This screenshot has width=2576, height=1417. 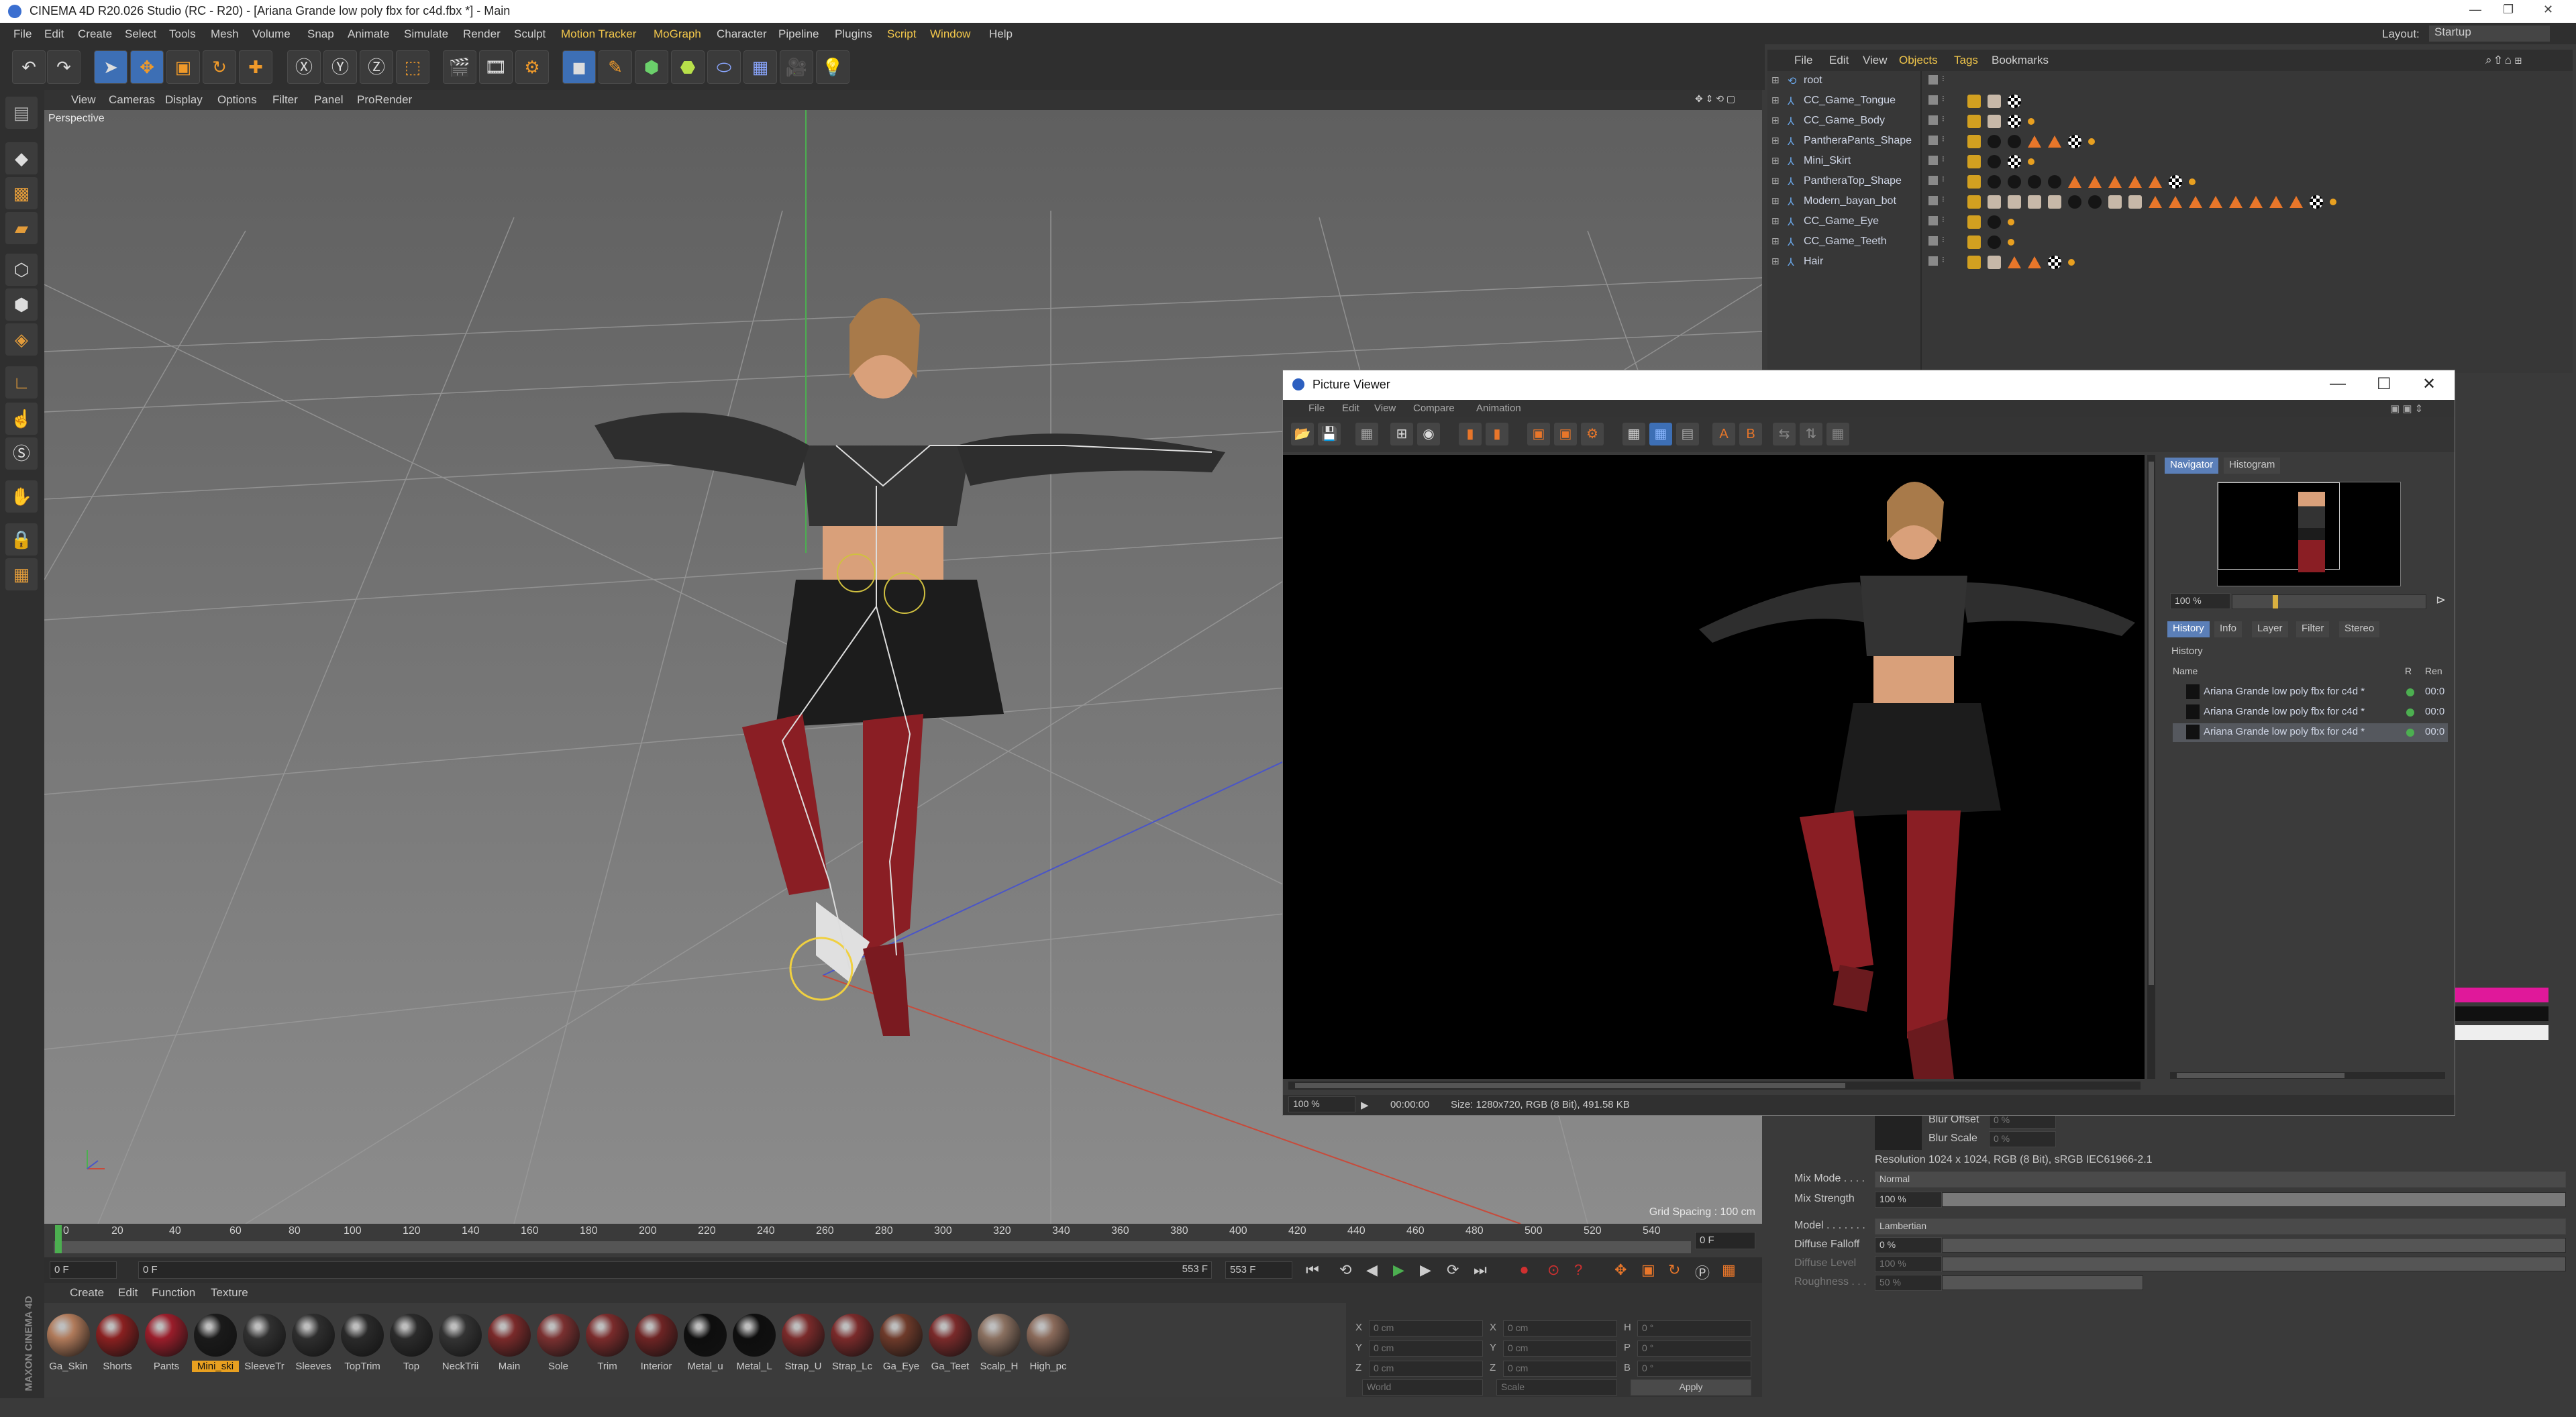 What do you see at coordinates (1426, 1328) in the screenshot?
I see `position-x-field: 0 cm` at bounding box center [1426, 1328].